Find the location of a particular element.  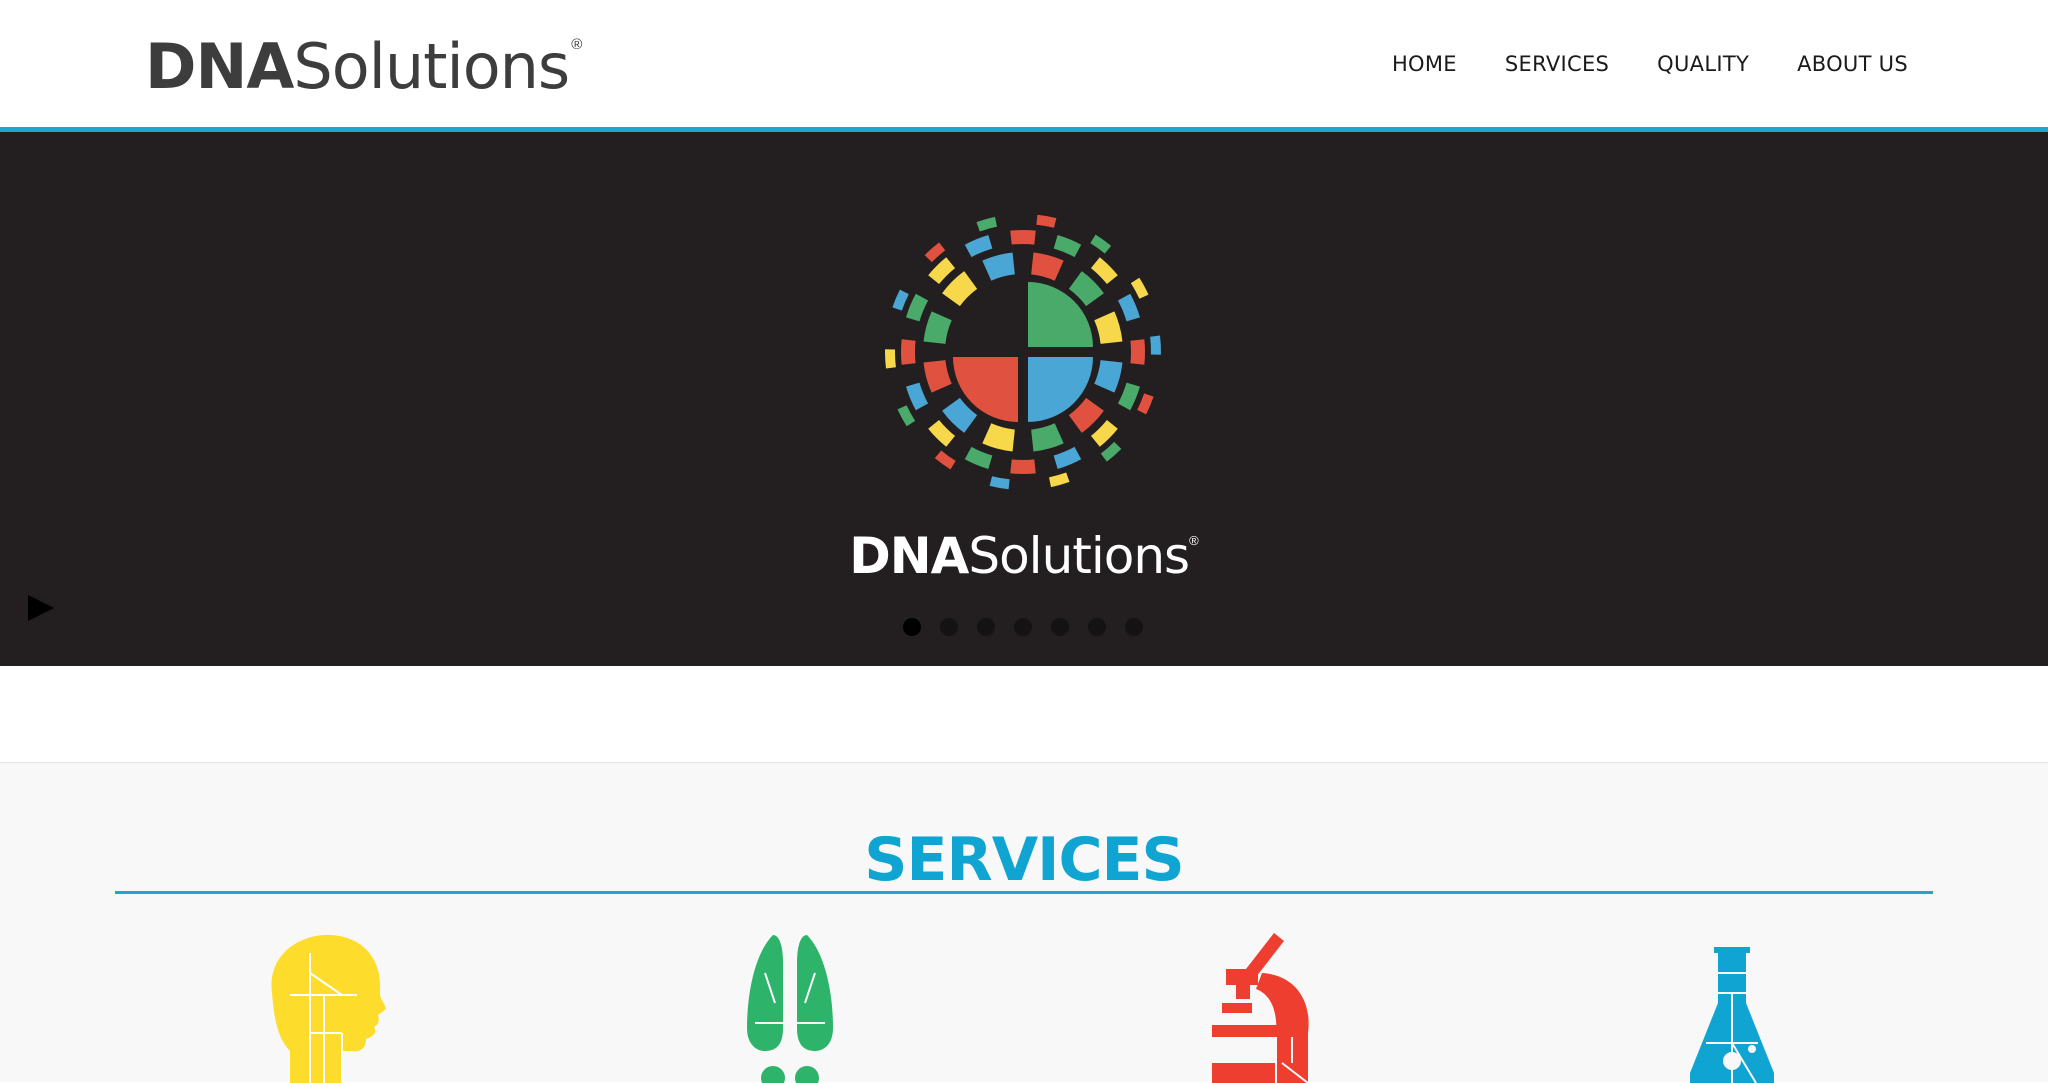

hero-brand-bold: DNA is located at coordinates (909, 556).